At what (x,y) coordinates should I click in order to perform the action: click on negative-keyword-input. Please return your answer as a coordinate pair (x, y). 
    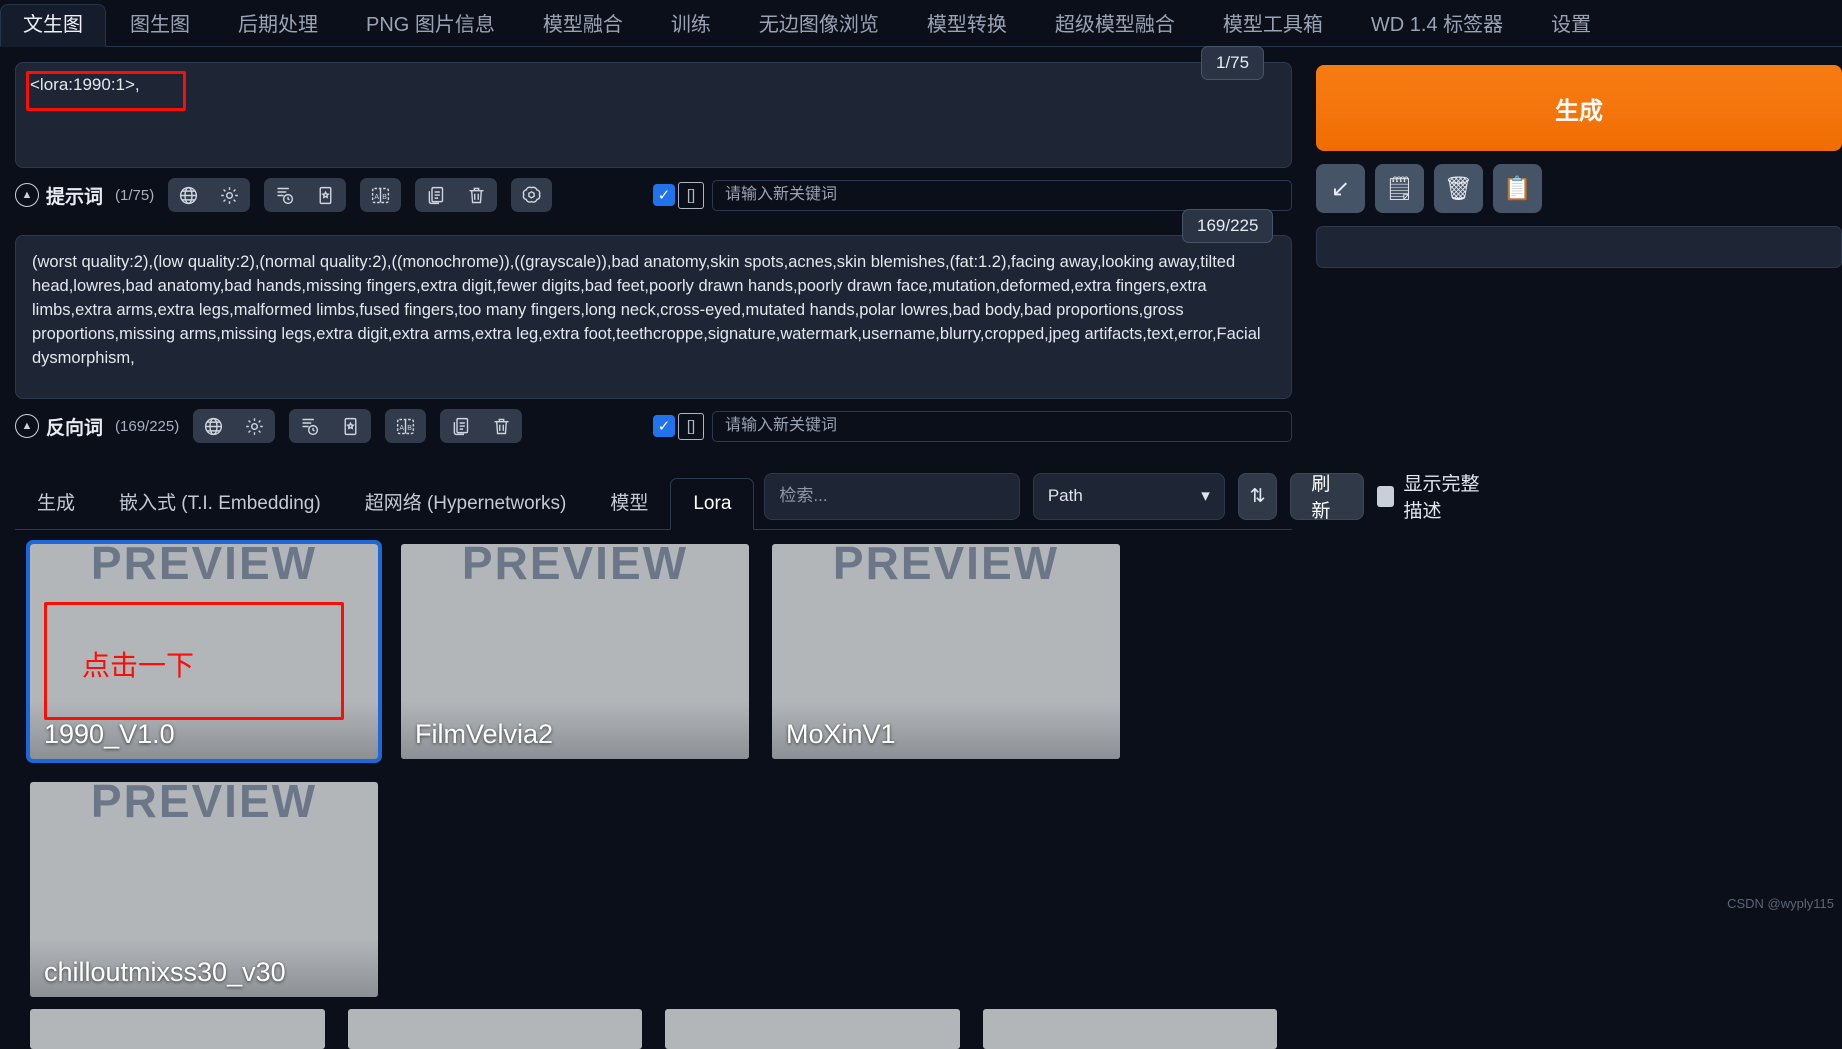
    Looking at the image, I should click on (1002, 426).